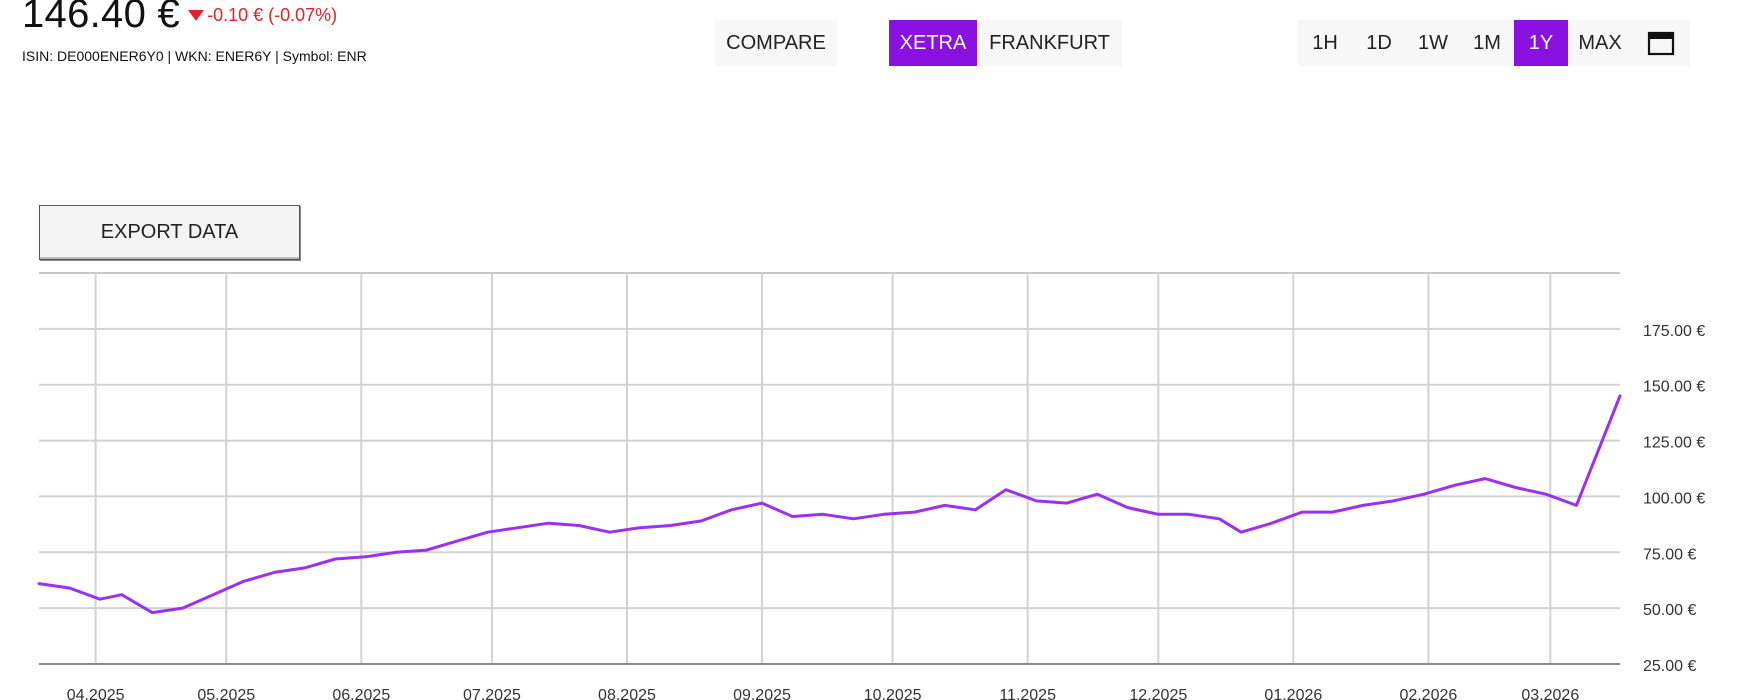  I want to click on x-tick-label: 11.2025, so click(1027, 693).